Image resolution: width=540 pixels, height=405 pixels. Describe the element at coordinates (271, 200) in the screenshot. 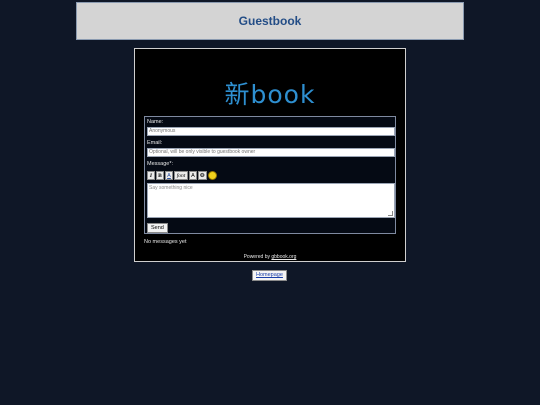

I see `message-textarea: Say something nice` at that location.